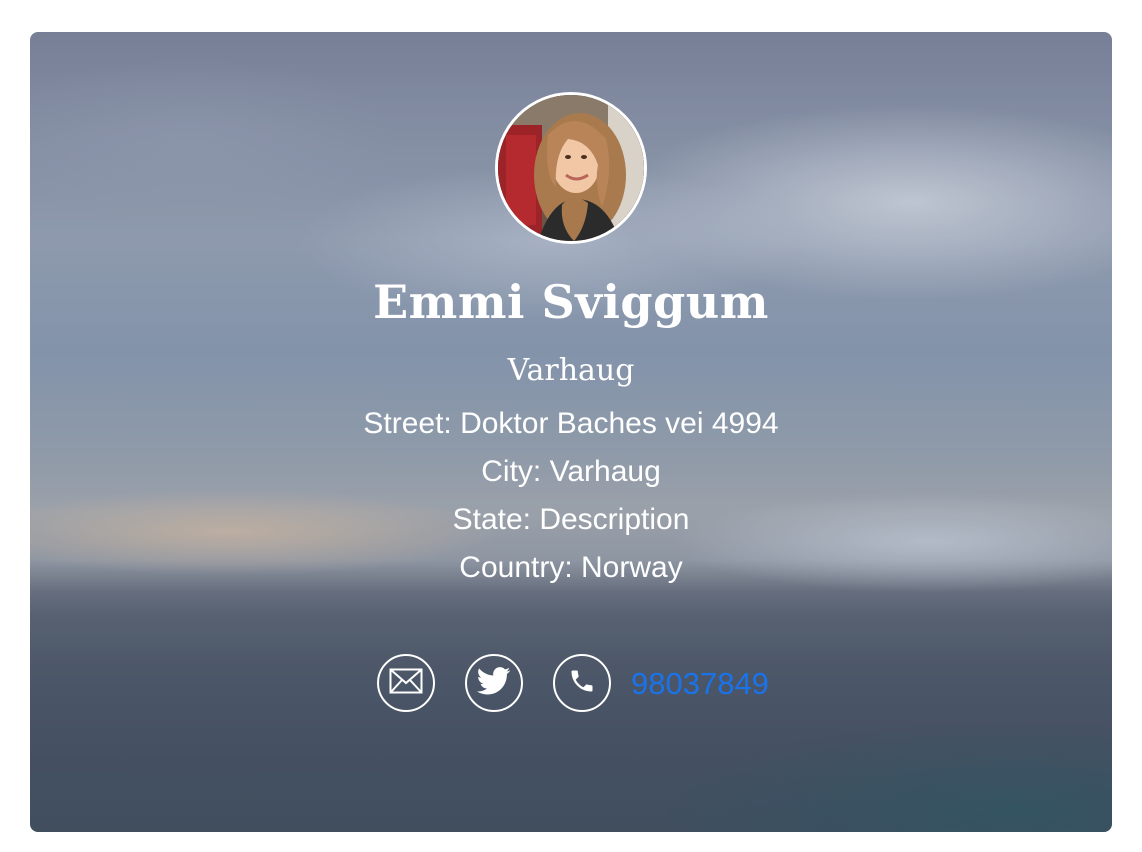 This screenshot has height=852, width=1142. I want to click on email-button, so click(406, 683).